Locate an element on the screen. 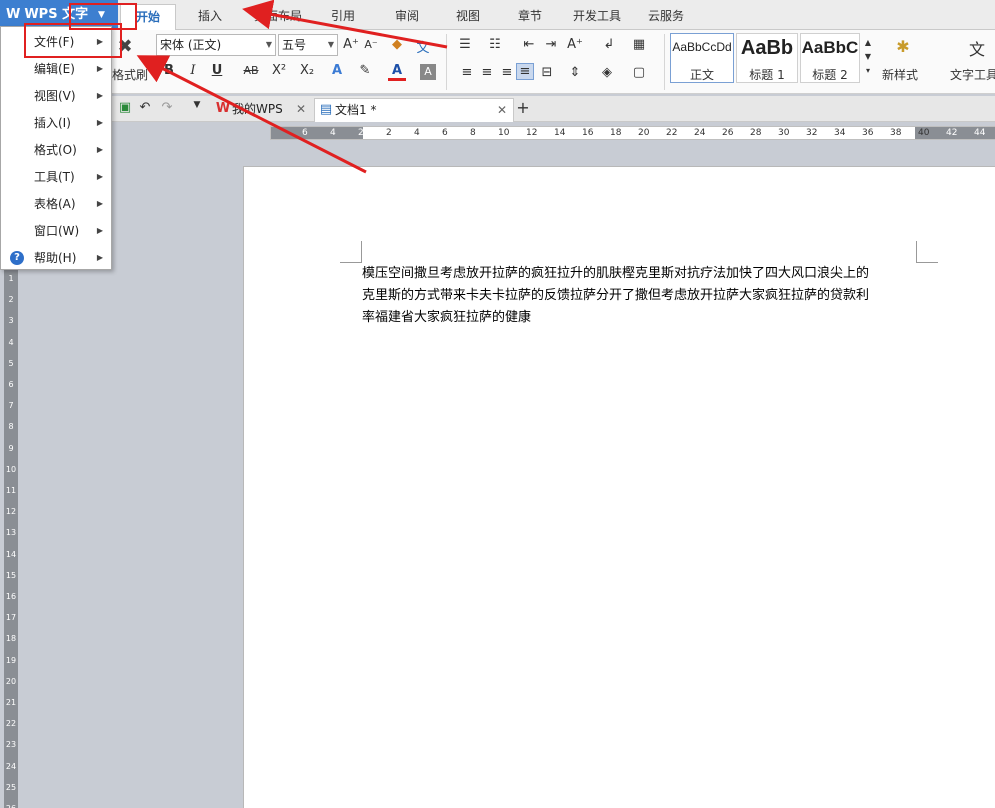 This screenshot has height=808, width=995. annotation-arrows is located at coordinates (292, 87).